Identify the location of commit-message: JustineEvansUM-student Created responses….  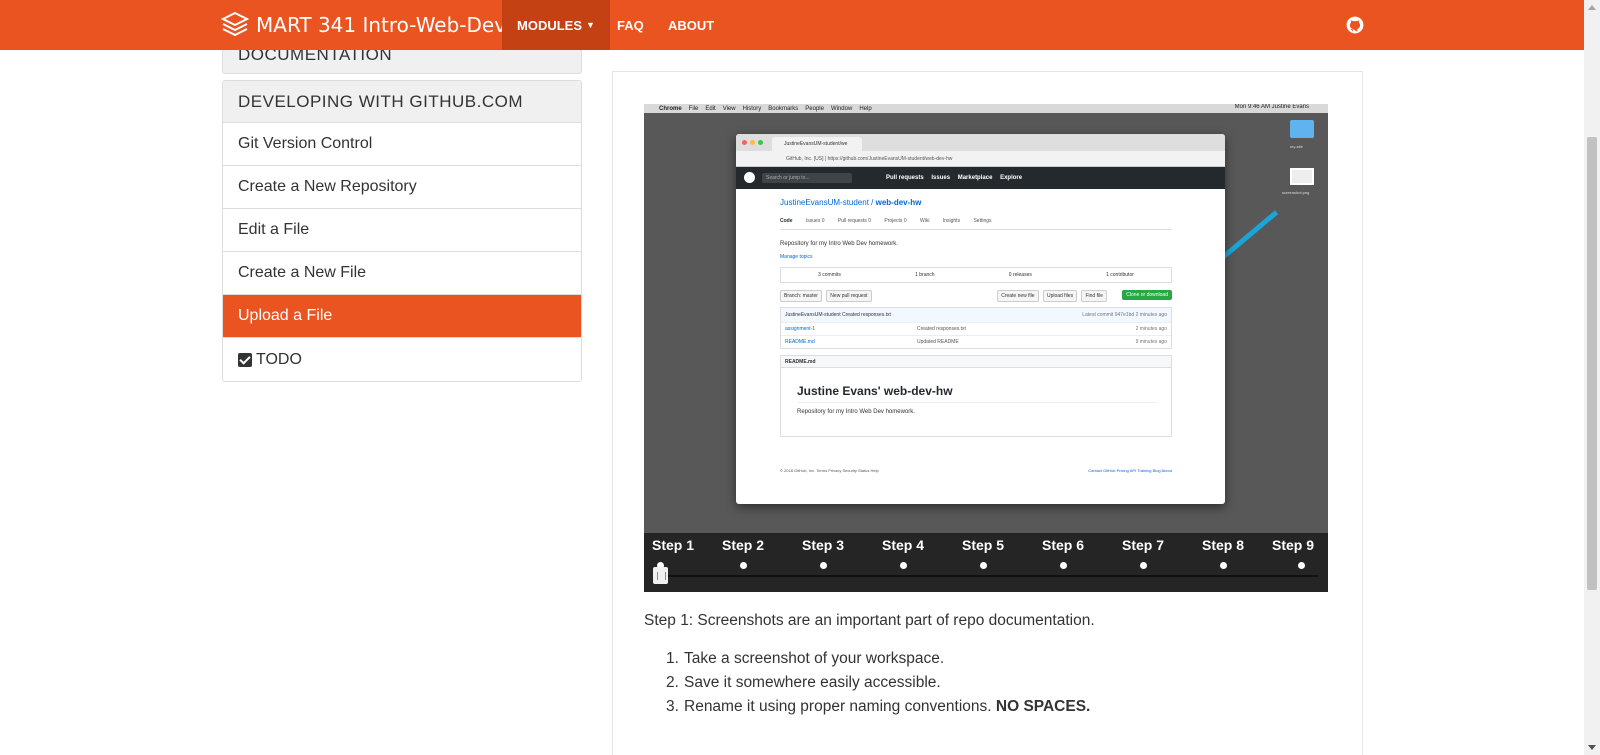
(838, 315).